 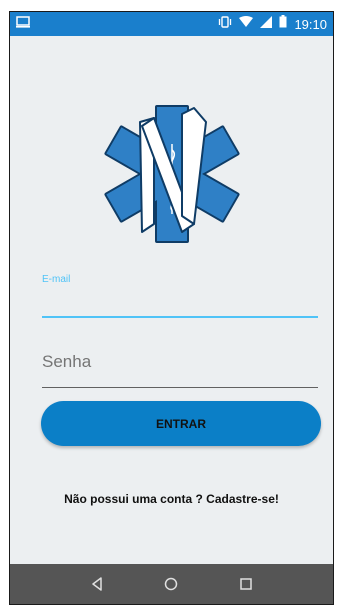 What do you see at coordinates (23, 24) in the screenshot?
I see `screen-cast-icon` at bounding box center [23, 24].